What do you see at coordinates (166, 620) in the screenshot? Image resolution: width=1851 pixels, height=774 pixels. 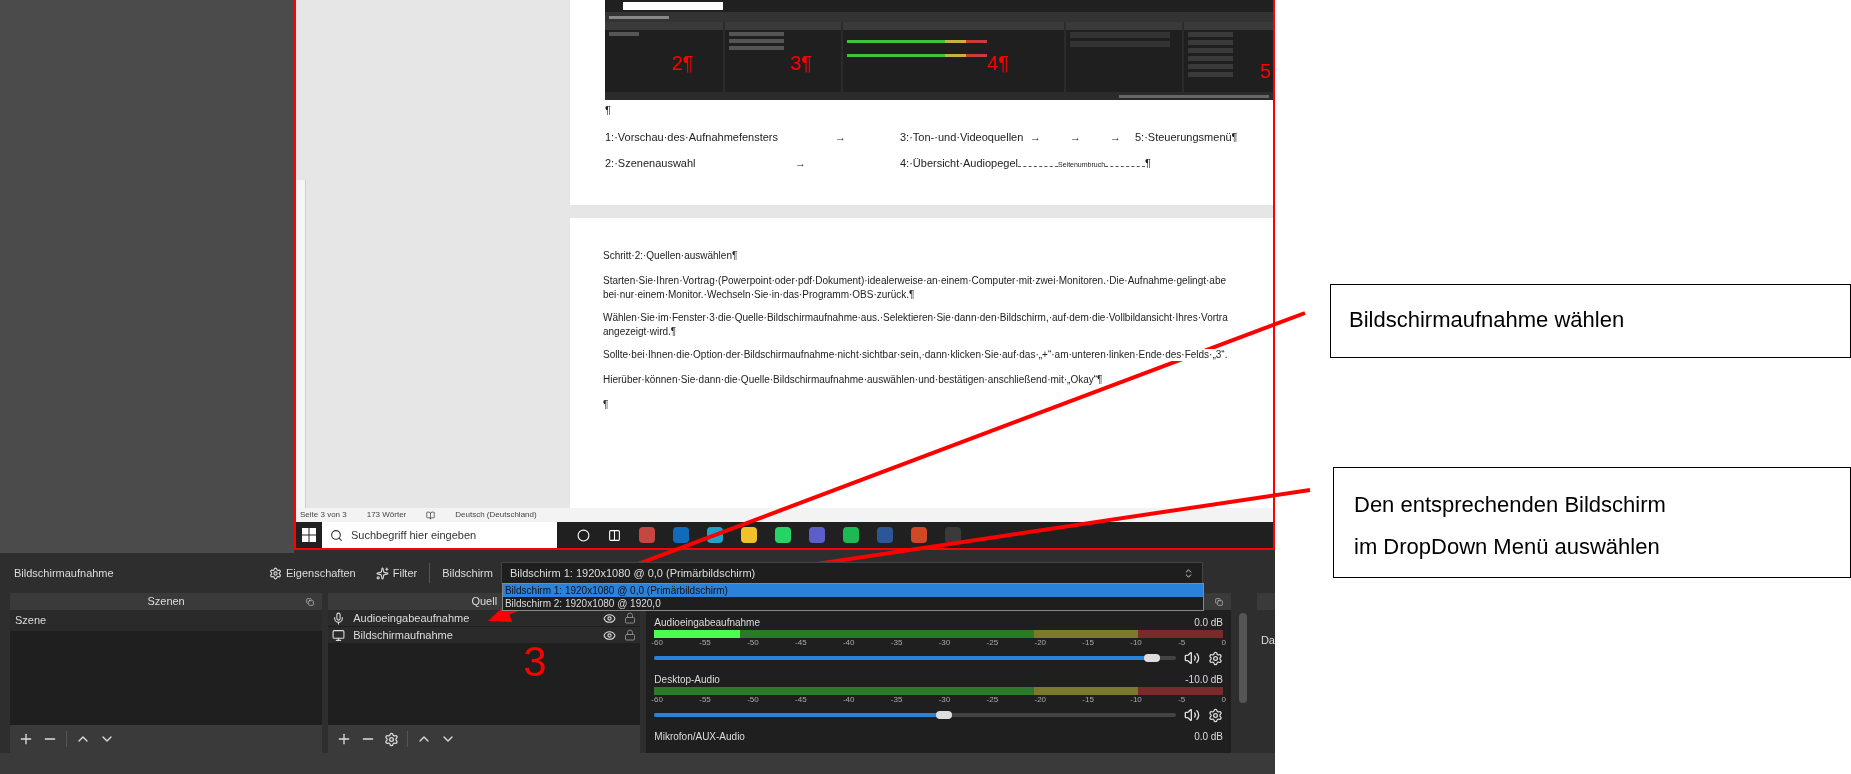 I see `scene-item: Szene` at bounding box center [166, 620].